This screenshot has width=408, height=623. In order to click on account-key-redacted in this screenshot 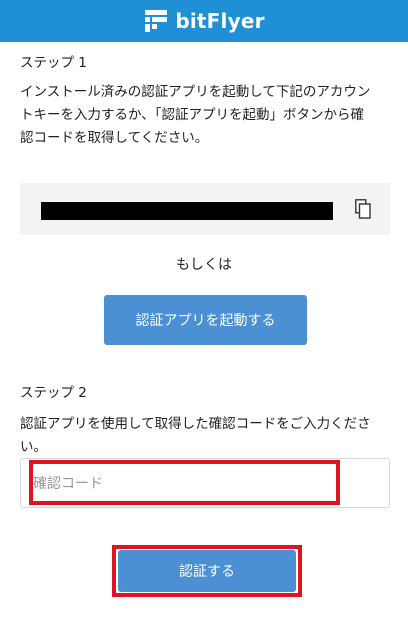, I will do `click(187, 211)`.